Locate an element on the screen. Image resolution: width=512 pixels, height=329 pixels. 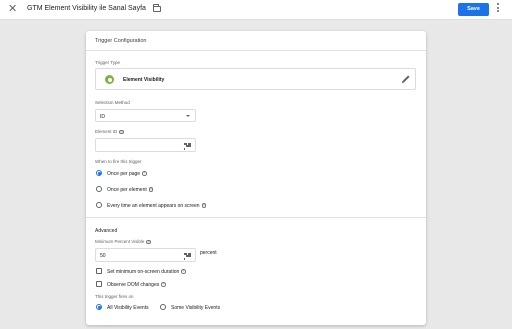
radio-once-per-page is located at coordinates (99, 173).